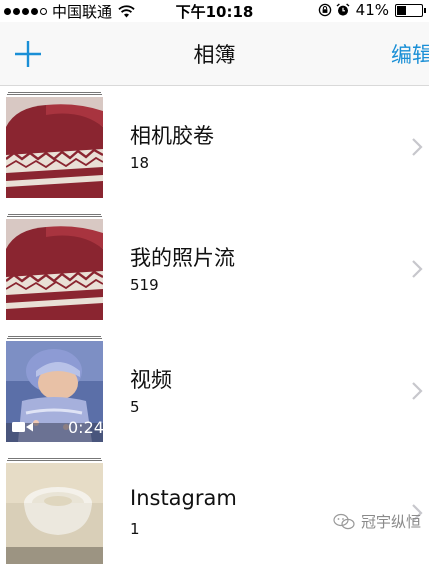 This screenshot has height=570, width=429. I want to click on album-name: 相机胶卷, so click(172, 136).